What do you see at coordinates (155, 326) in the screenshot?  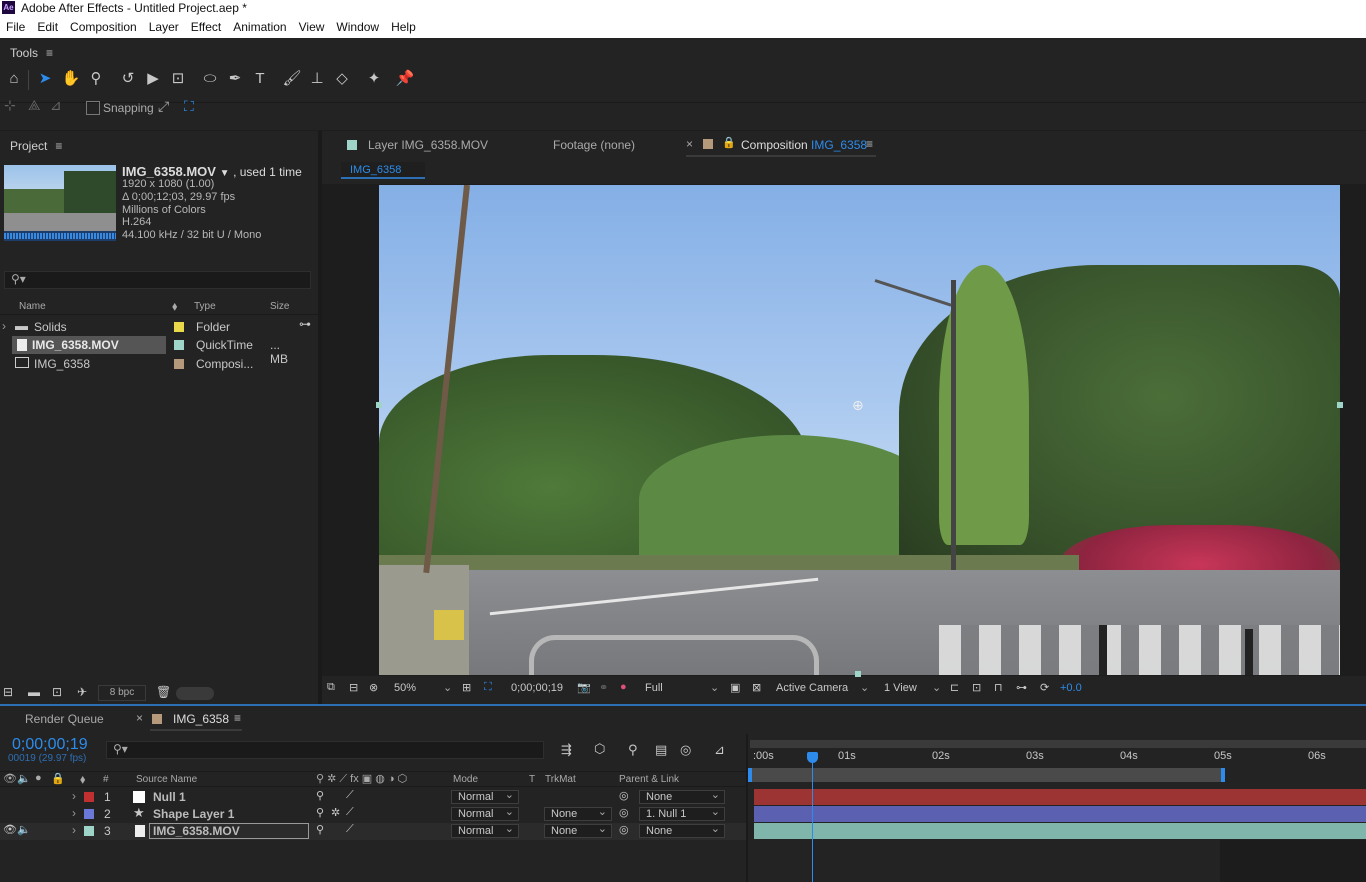 I see `list-item: › ▬ Solids Folder ⊶` at bounding box center [155, 326].